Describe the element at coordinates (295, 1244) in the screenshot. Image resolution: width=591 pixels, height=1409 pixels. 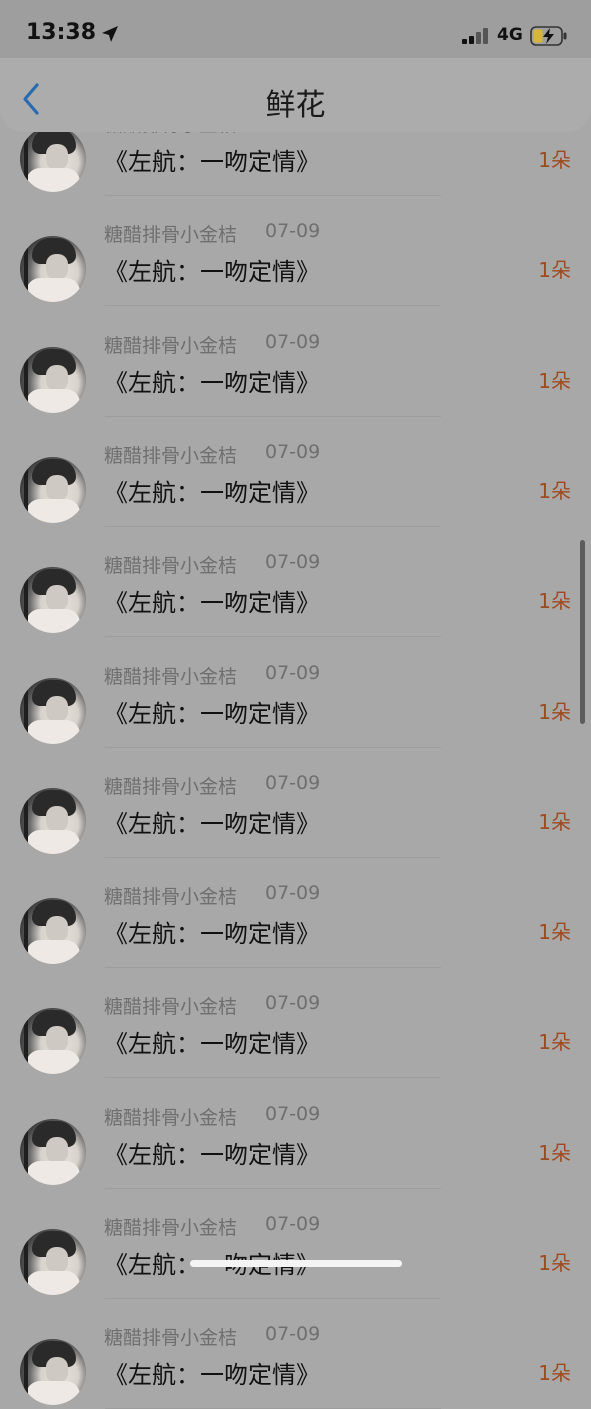
I see `list-item: 糖醋排骨小金桔07-09《左航：一吻定情》1朵` at that location.